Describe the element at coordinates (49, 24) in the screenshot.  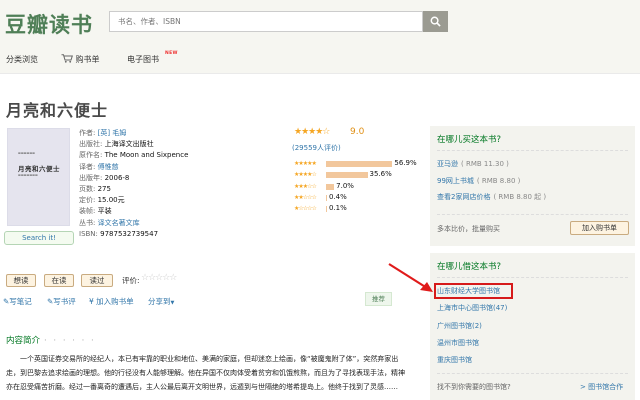
I see `site-logo: 豆瓣读书` at that location.